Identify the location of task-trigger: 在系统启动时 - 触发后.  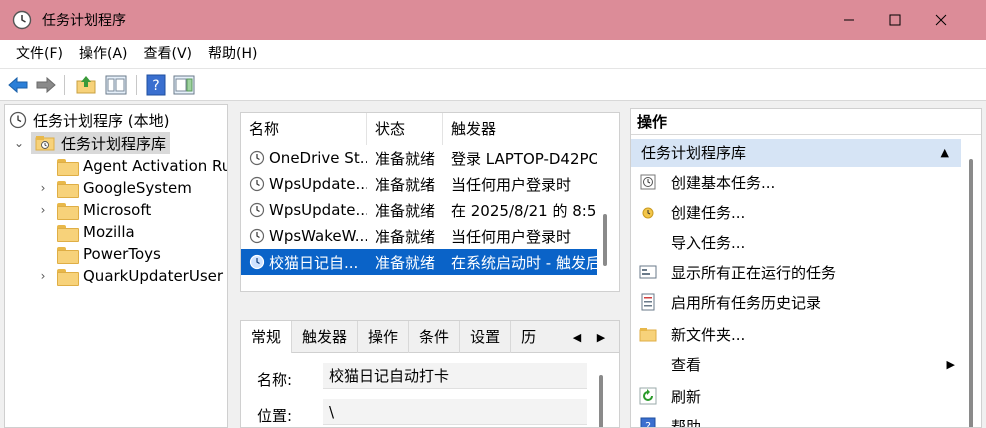
(524, 262).